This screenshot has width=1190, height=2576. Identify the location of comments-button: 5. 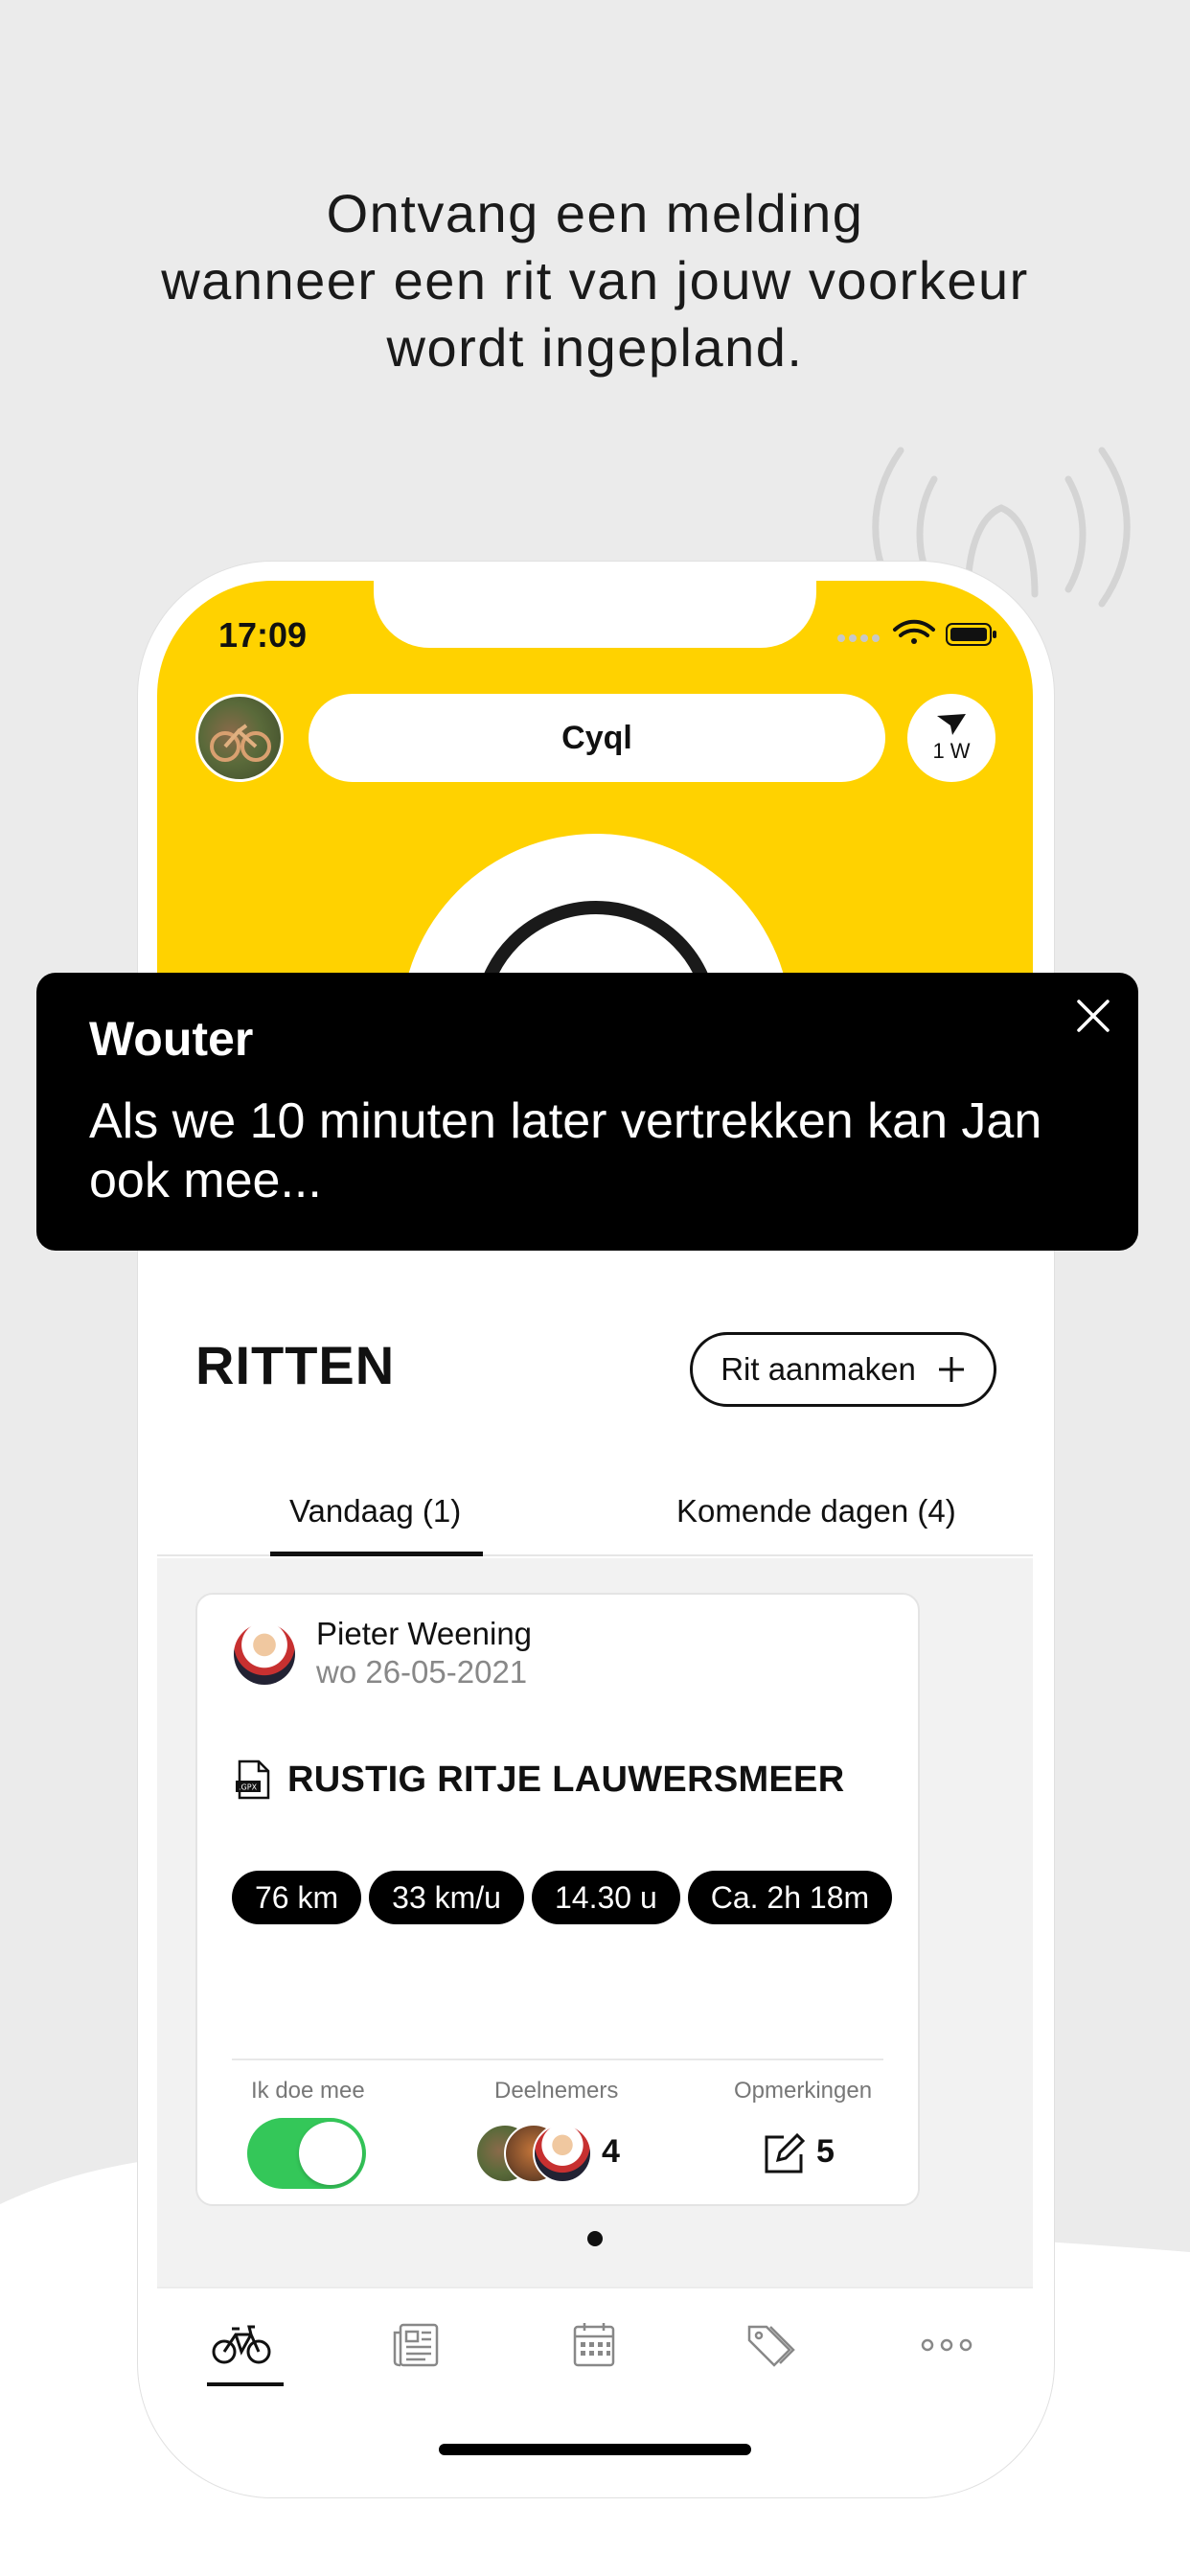
(821, 2155).